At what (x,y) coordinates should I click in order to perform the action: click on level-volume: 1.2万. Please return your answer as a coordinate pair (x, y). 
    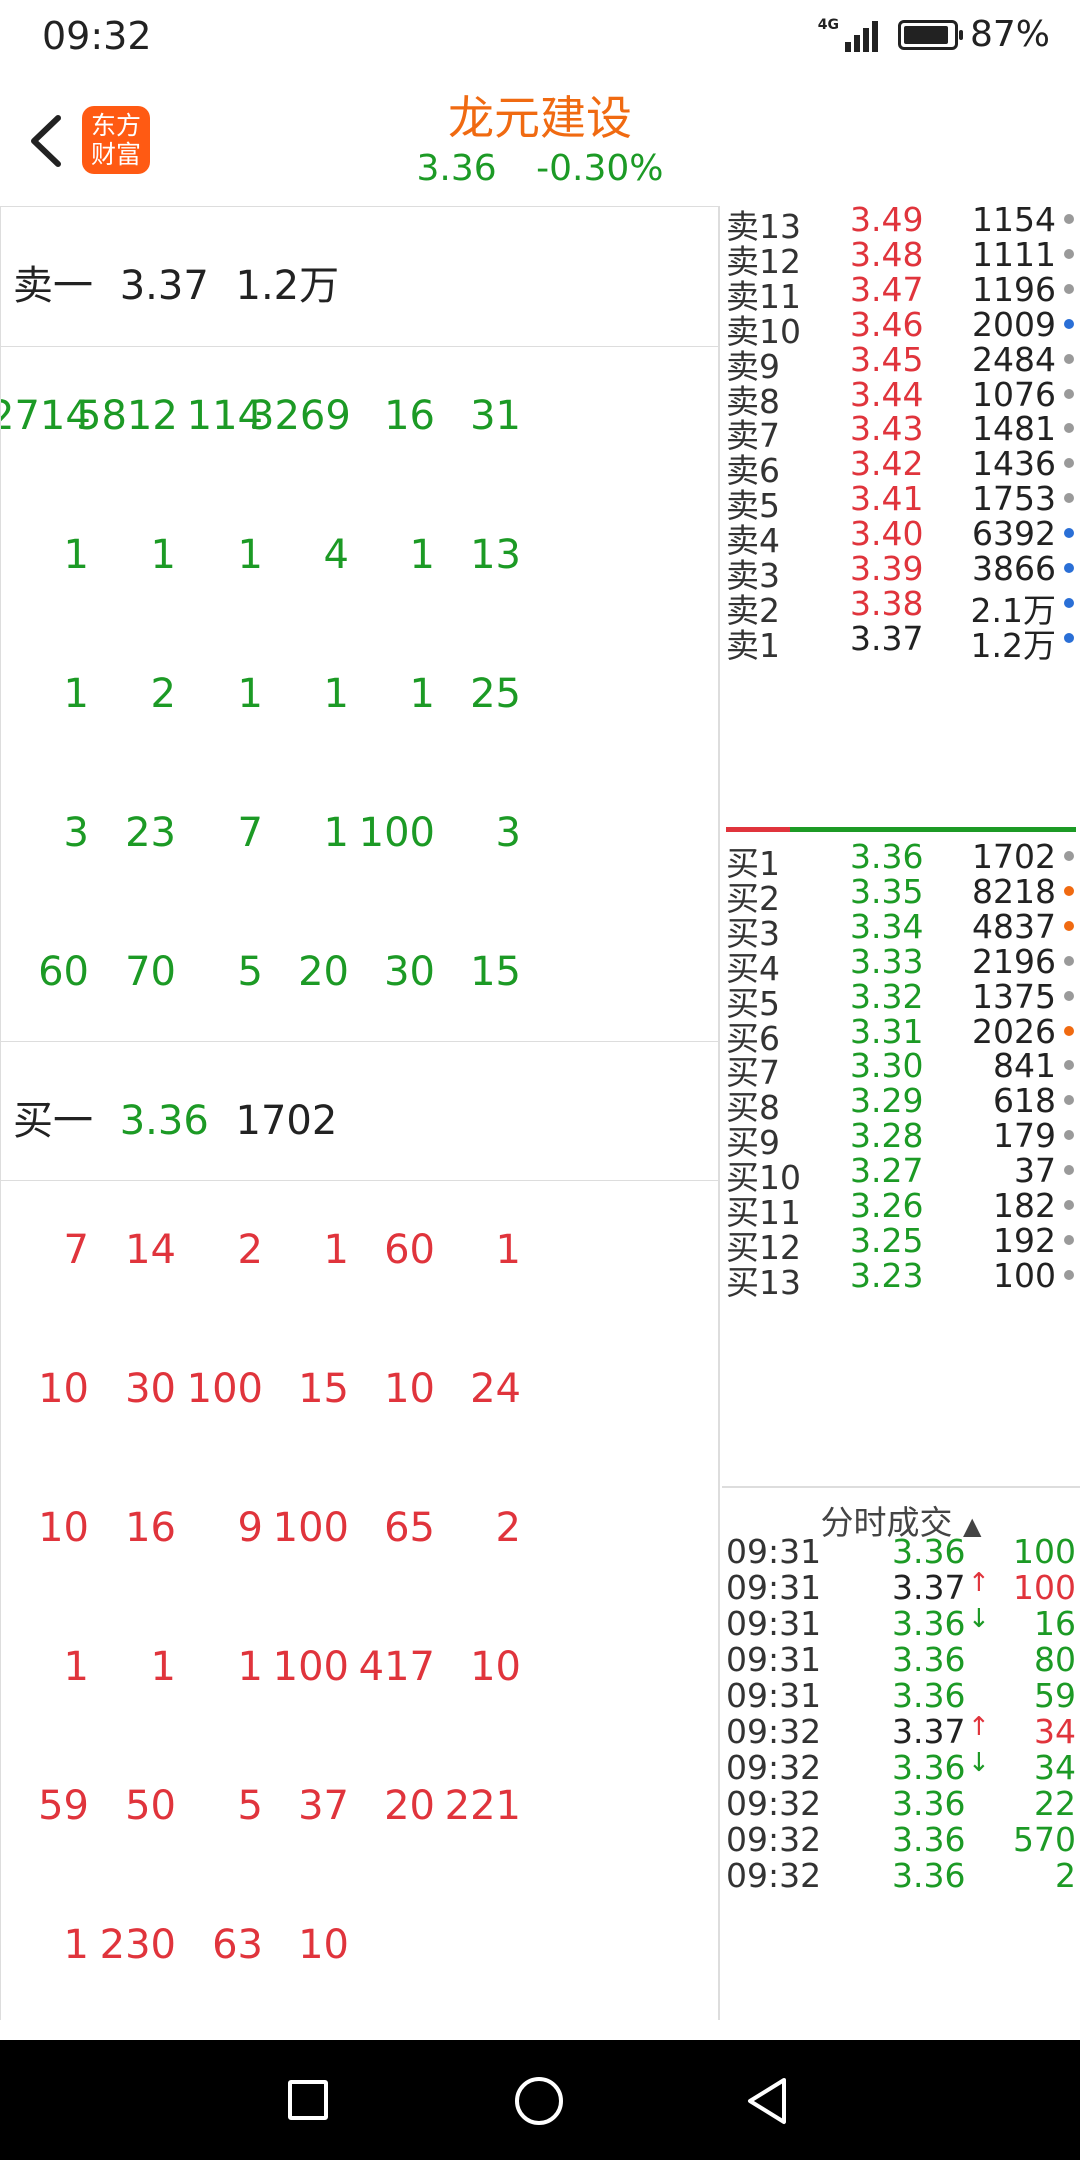
    Looking at the image, I should click on (1013, 645).